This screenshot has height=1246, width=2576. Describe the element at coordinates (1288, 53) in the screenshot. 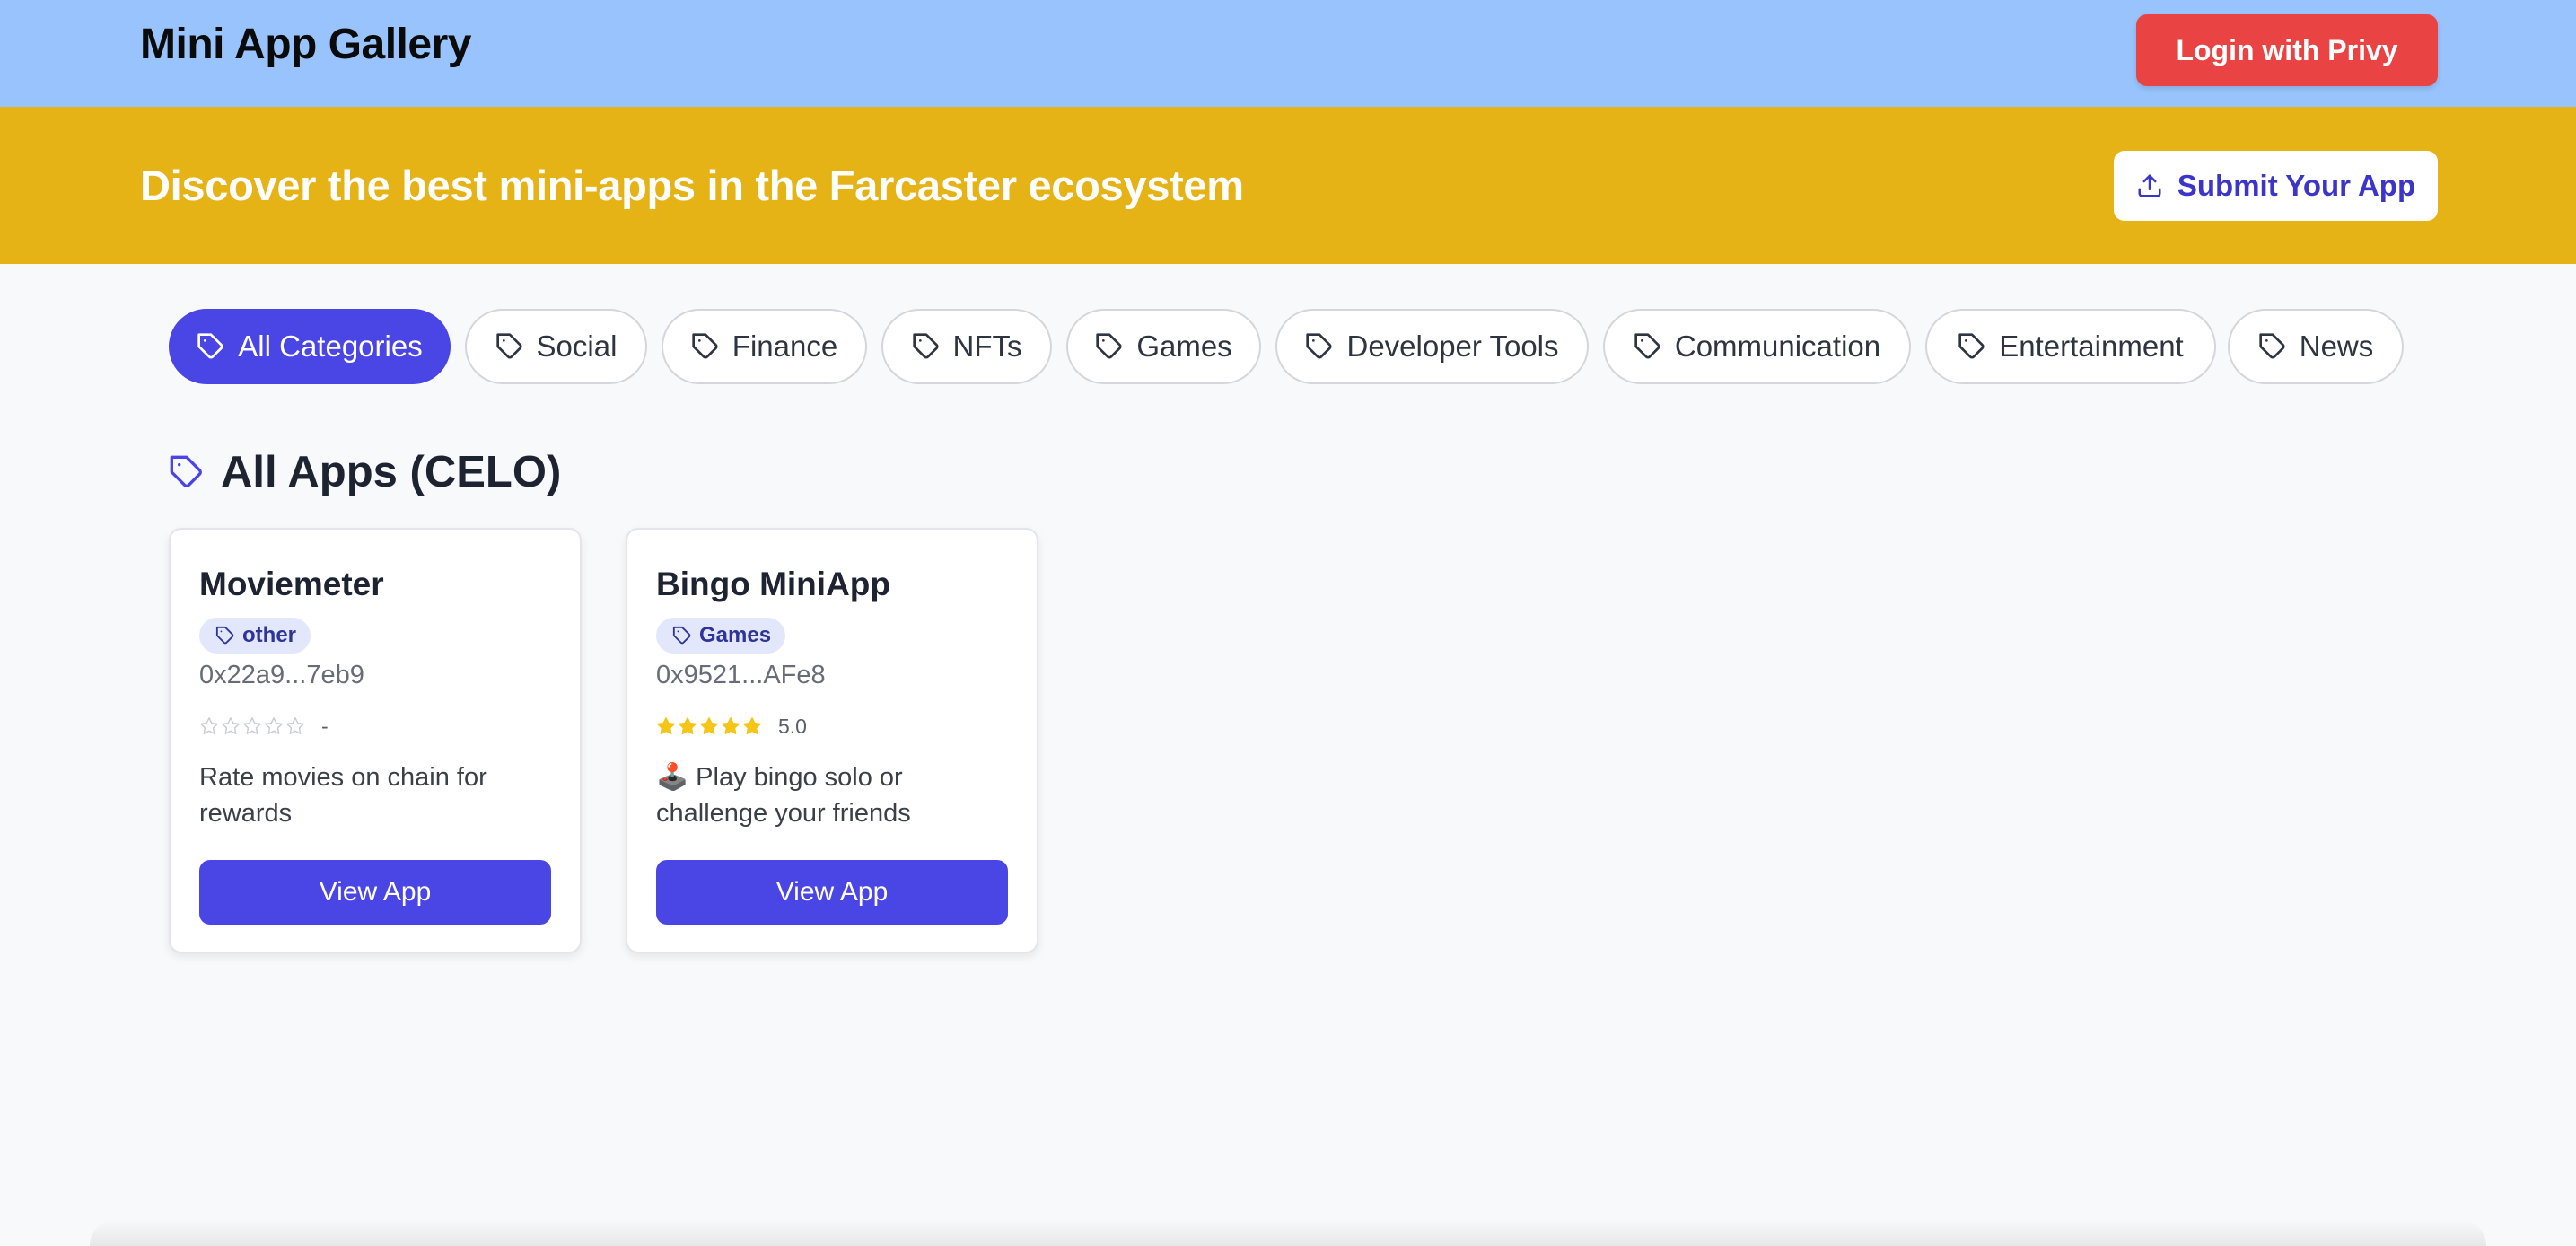

I see `top-header: Mini App Gallery Login with Privy` at that location.